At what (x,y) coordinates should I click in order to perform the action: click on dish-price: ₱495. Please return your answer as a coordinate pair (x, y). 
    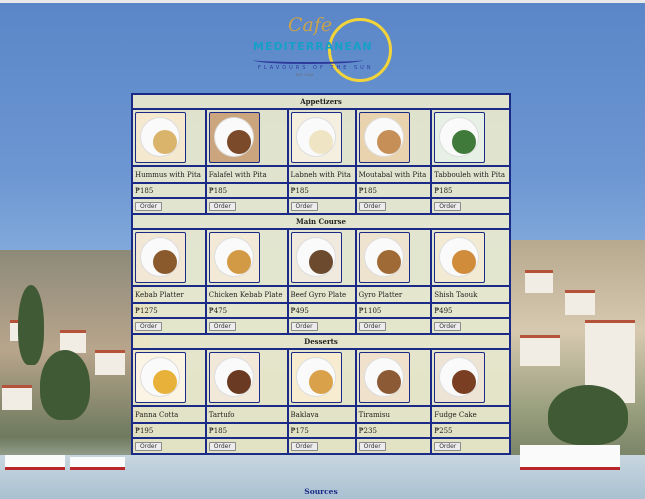
    Looking at the image, I should click on (321, 310).